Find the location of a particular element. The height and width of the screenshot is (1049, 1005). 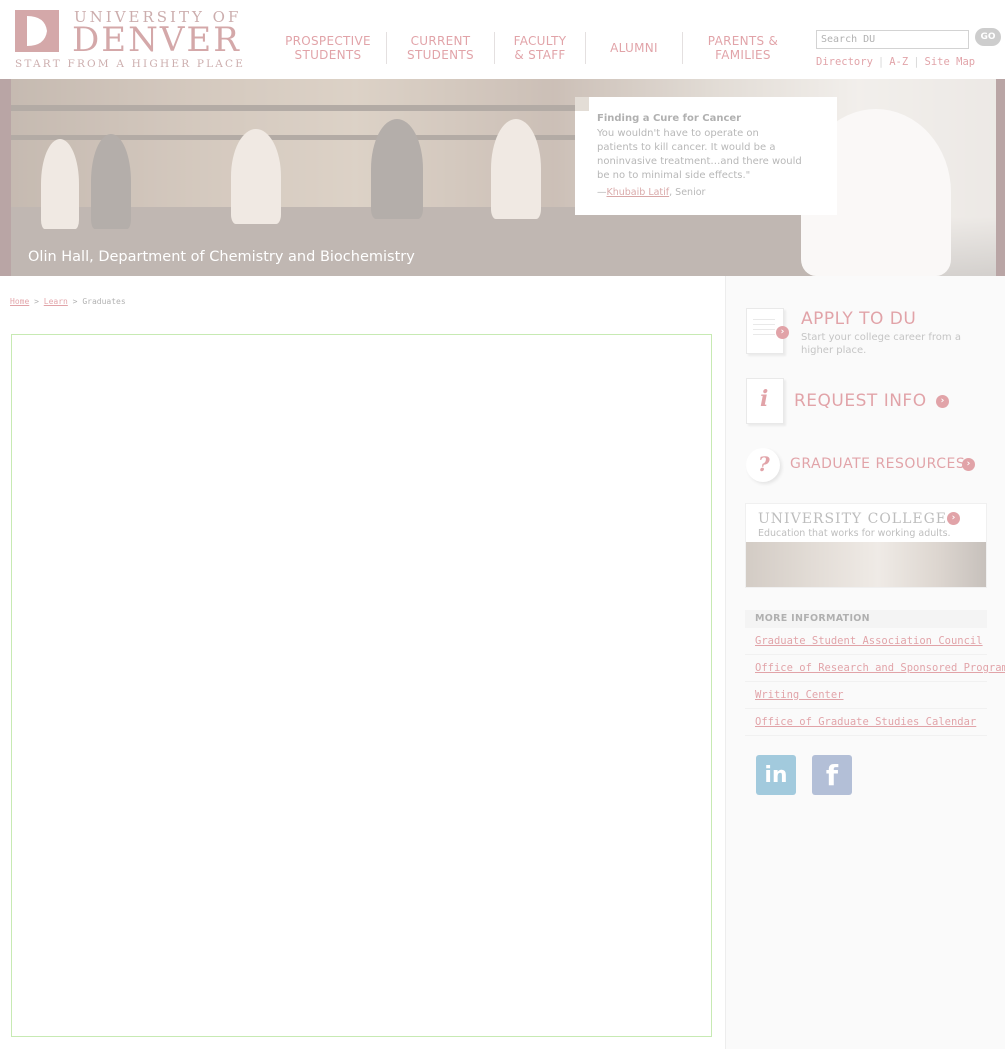

breadcrumb-current: Graduates is located at coordinates (104, 301).